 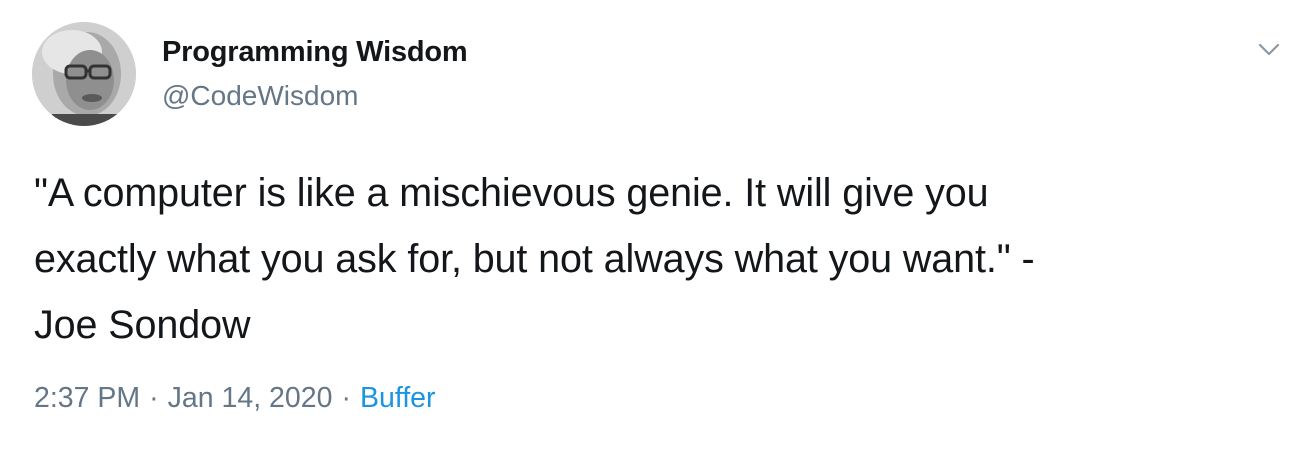 What do you see at coordinates (250, 398) in the screenshot?
I see `tweet-date: Jan 14, 2020` at bounding box center [250, 398].